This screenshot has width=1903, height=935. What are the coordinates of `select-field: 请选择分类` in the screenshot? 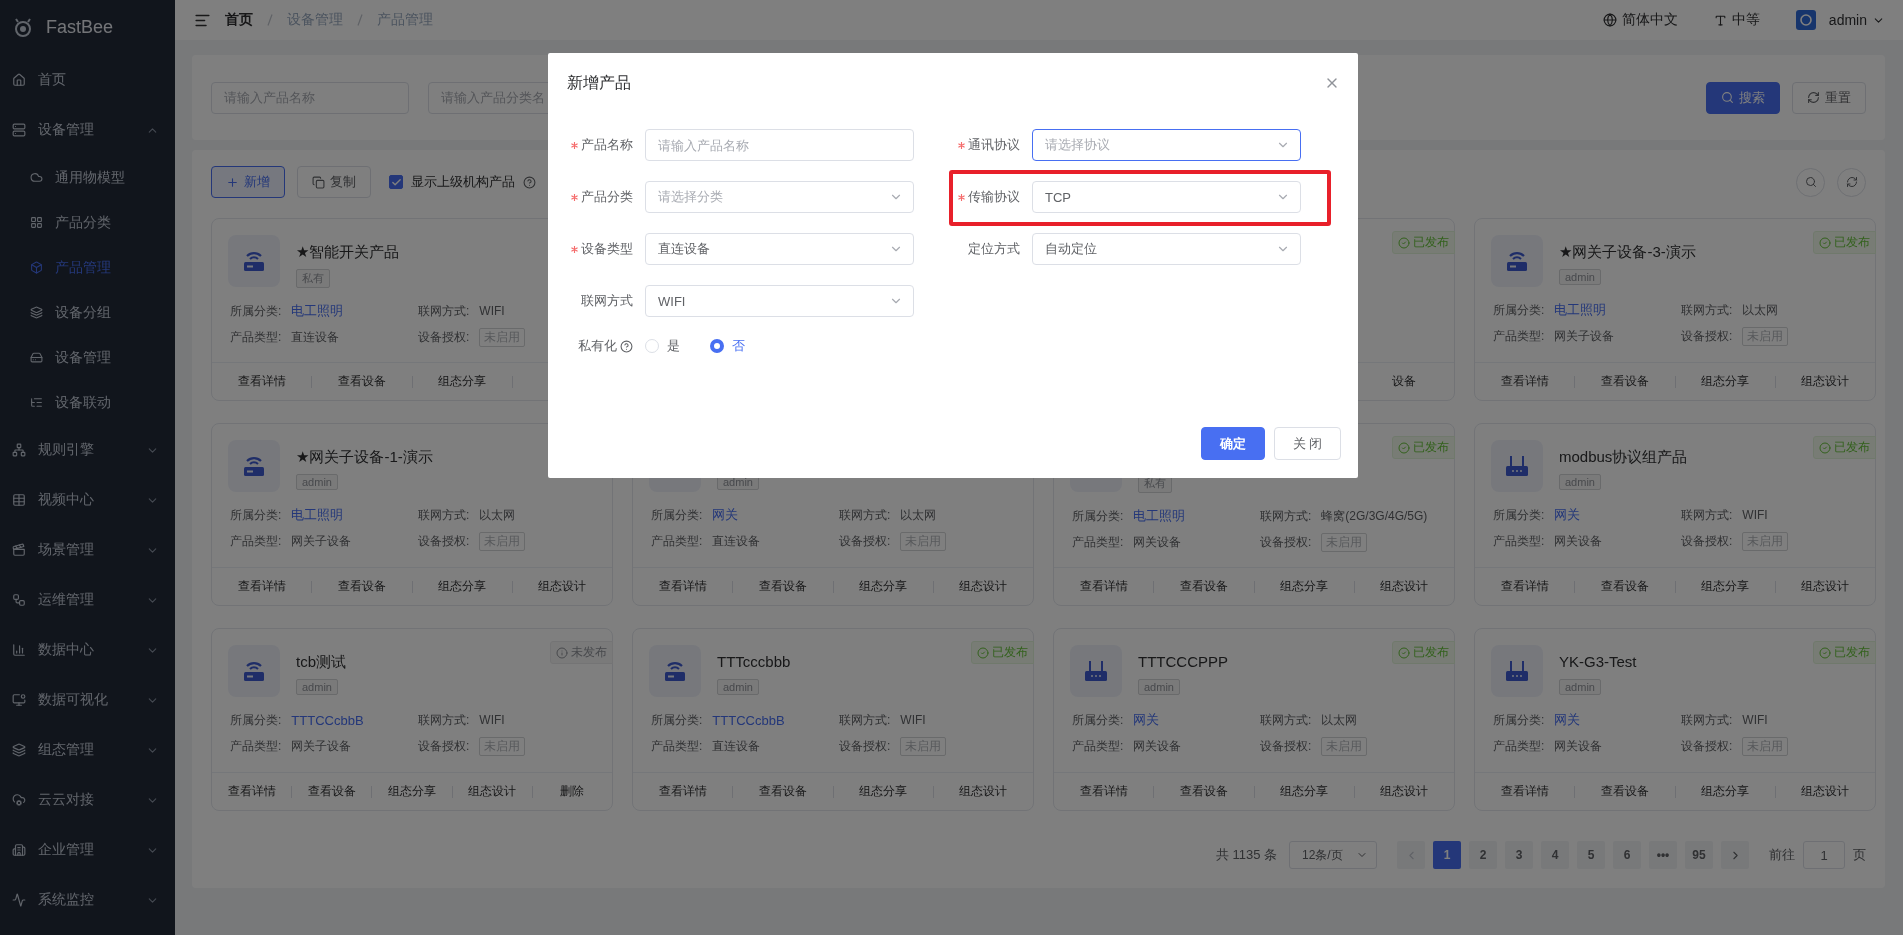 It's located at (779, 197).